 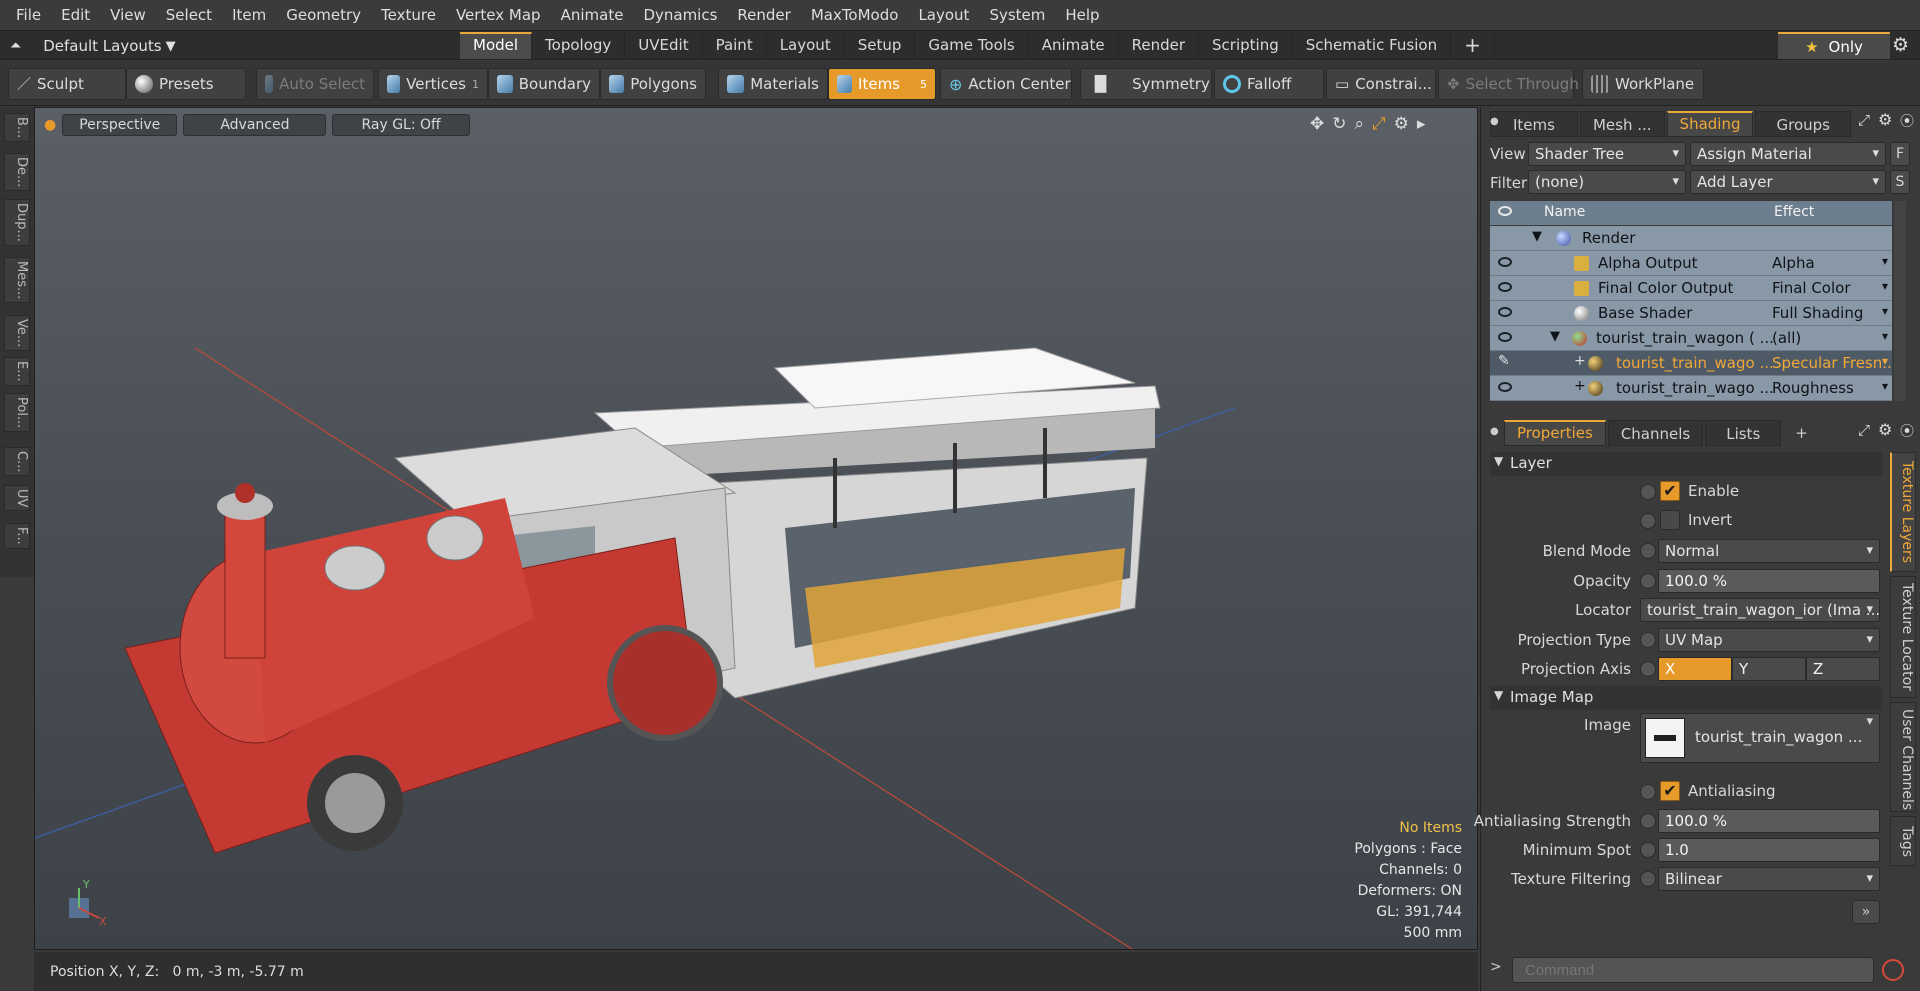 I want to click on image-map-section-header: ▼ Image Map, so click(x=1686, y=698).